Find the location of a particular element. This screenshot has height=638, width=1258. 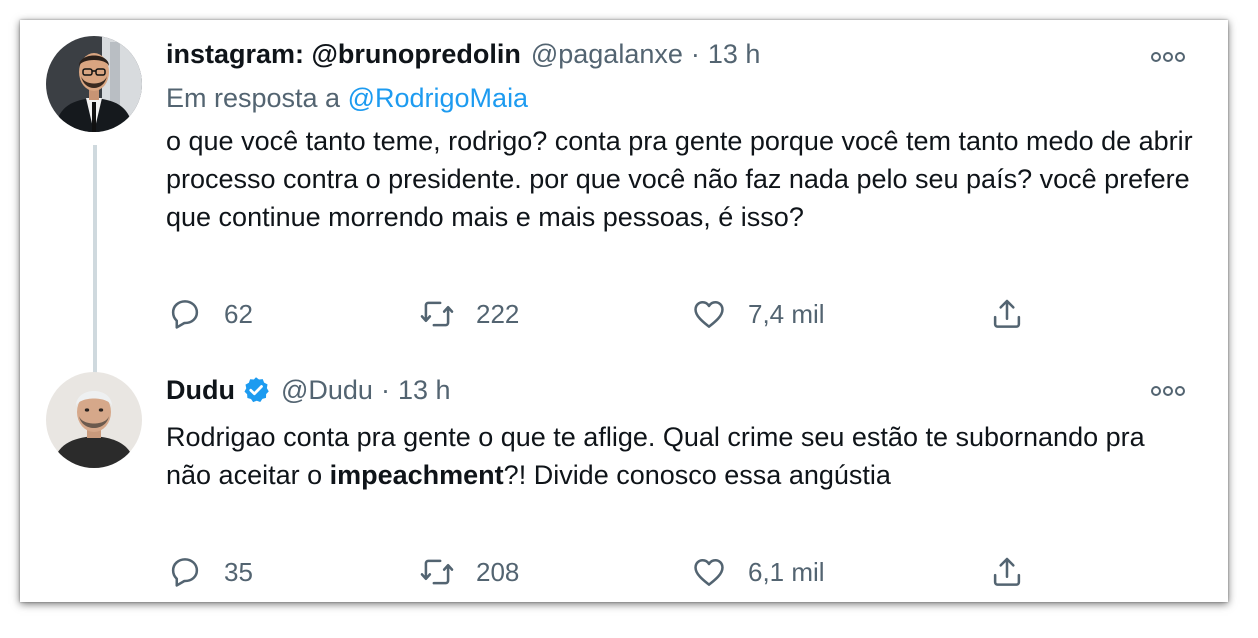

display-name: instagram: @brunopredolin is located at coordinates (343, 54).